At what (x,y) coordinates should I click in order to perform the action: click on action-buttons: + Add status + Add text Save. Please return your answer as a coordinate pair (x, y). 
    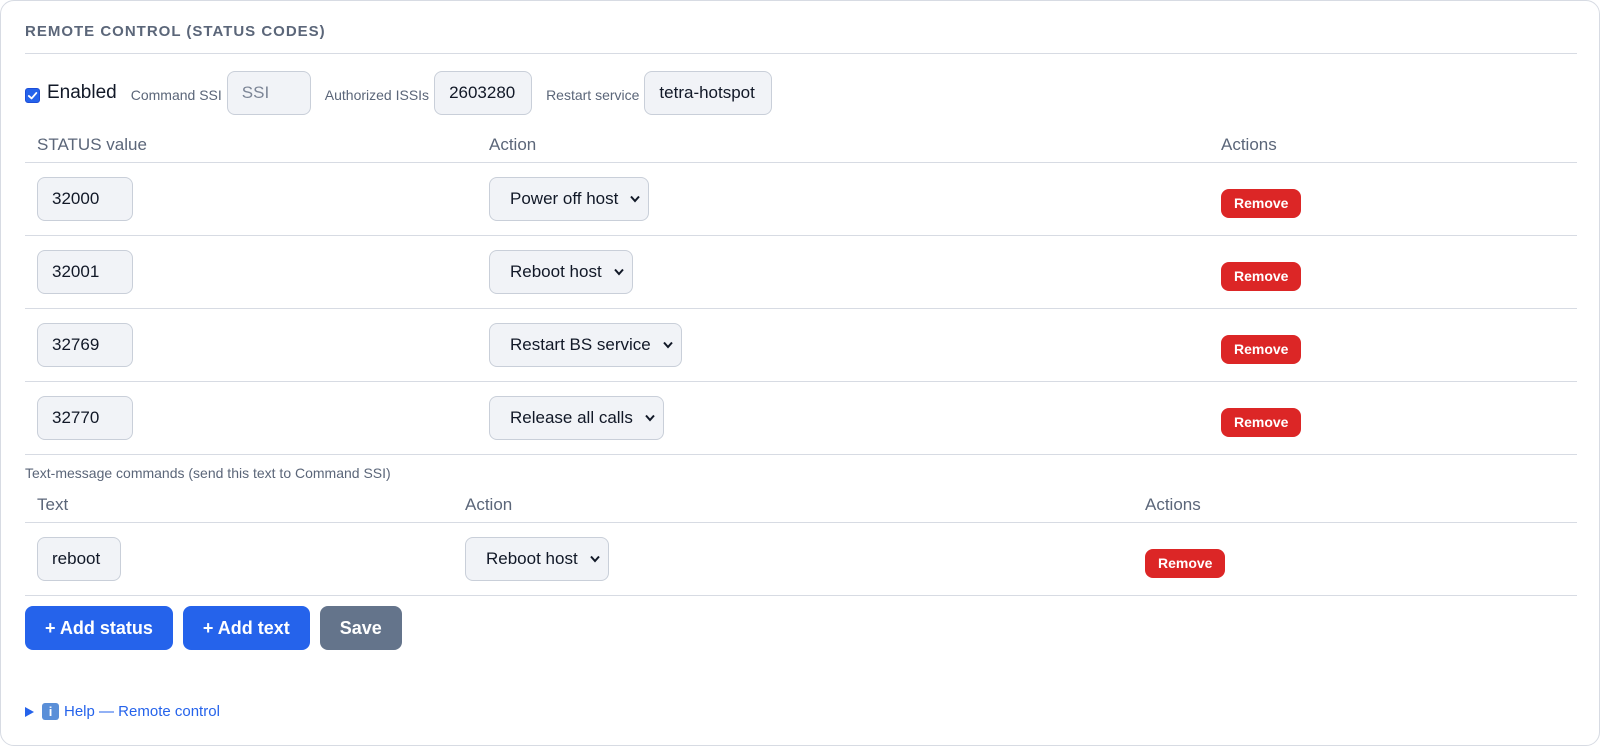
    Looking at the image, I should click on (800, 628).